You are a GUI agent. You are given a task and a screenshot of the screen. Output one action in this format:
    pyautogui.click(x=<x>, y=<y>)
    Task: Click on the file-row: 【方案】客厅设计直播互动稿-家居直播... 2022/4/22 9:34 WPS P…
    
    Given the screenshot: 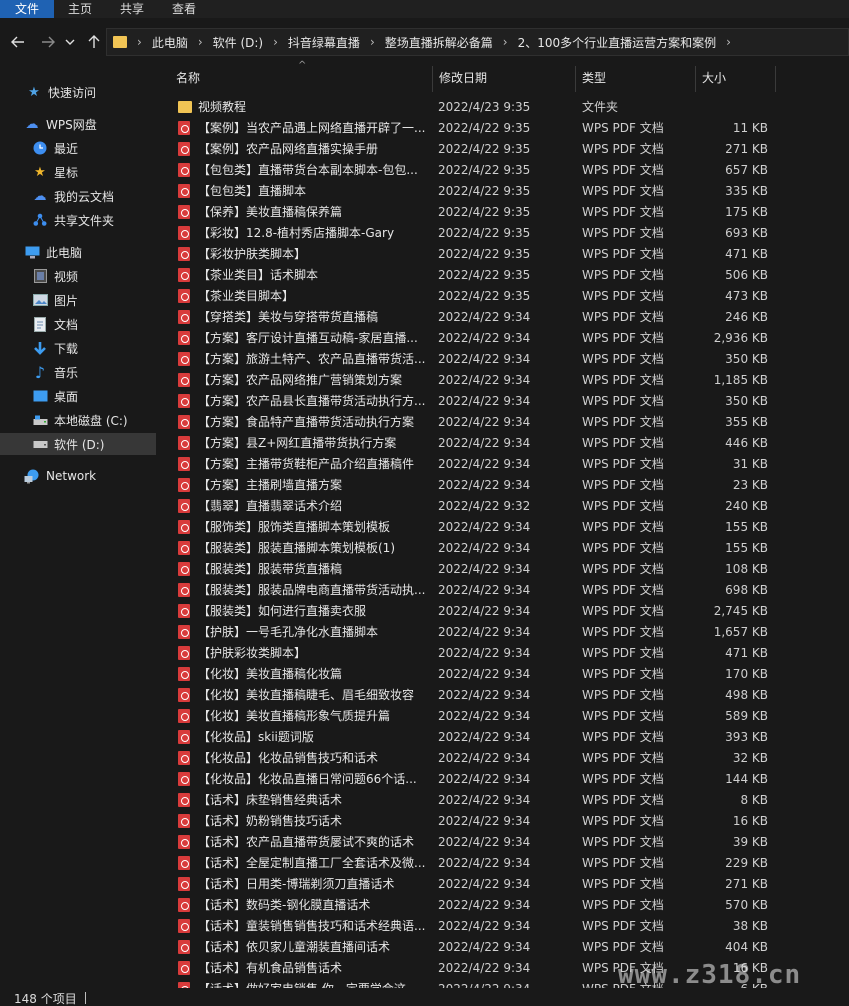 What is the action you would take?
    pyautogui.click(x=503, y=338)
    